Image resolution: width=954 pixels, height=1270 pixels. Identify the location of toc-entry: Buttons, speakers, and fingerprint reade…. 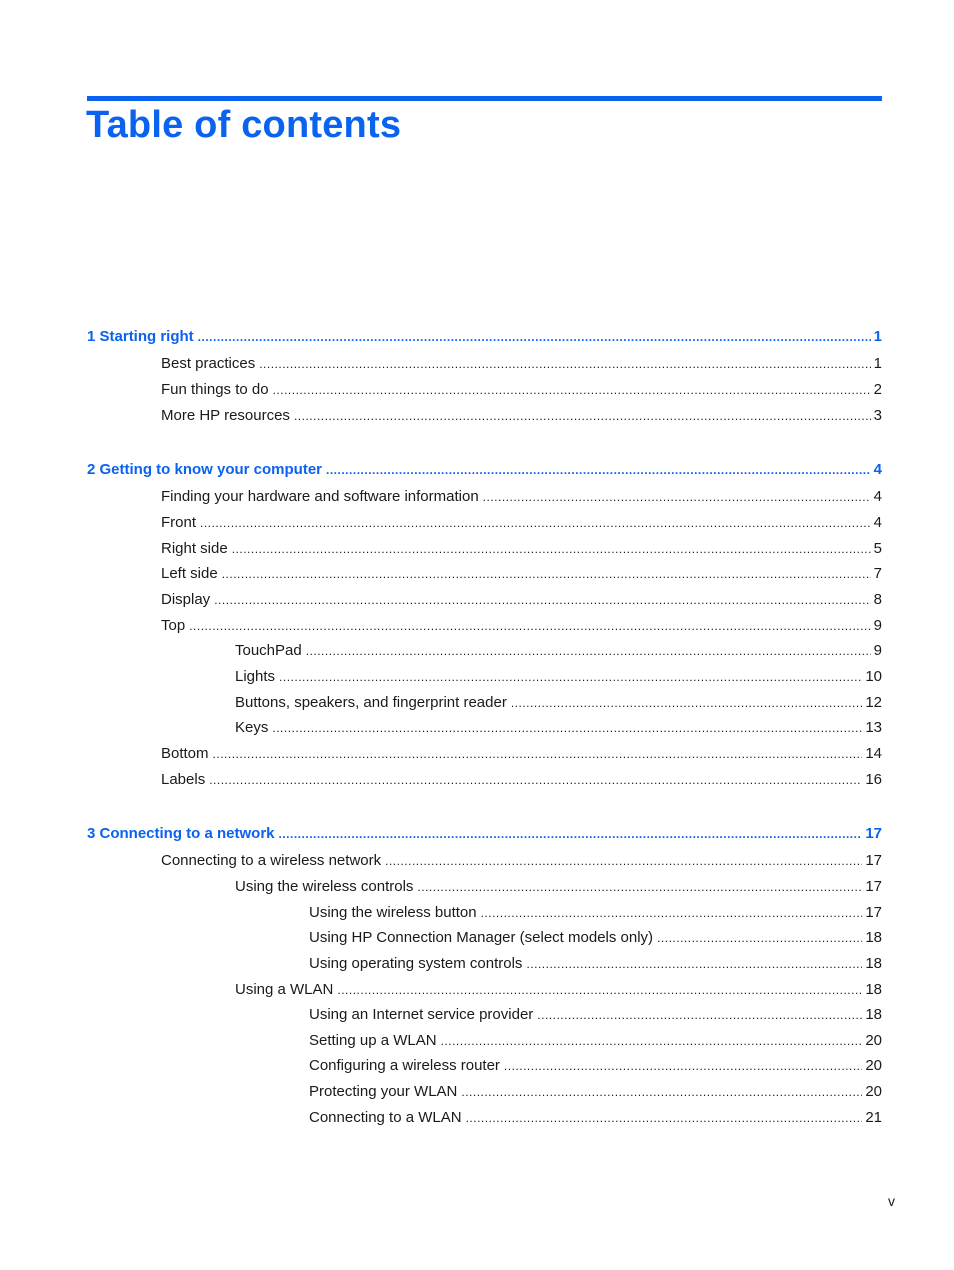
(558, 703).